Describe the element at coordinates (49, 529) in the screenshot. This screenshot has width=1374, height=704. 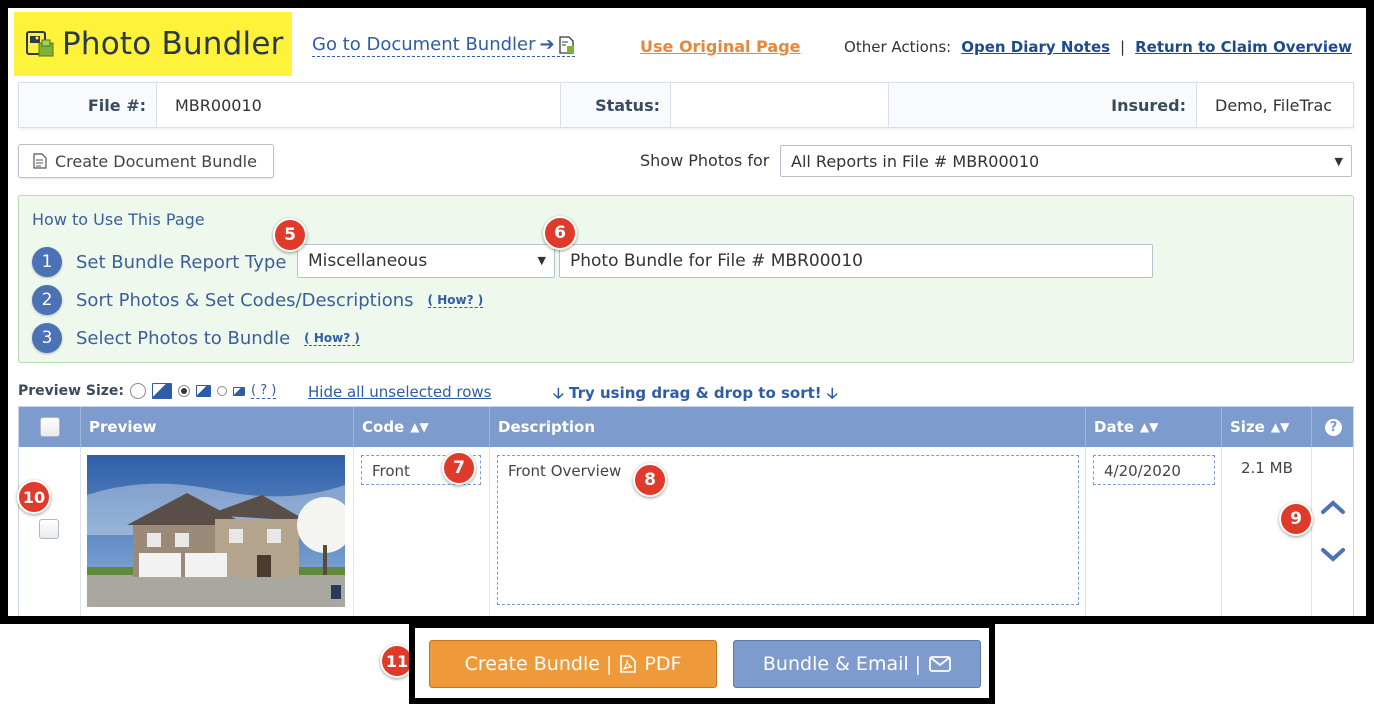
I see `row-select-checkbox` at that location.